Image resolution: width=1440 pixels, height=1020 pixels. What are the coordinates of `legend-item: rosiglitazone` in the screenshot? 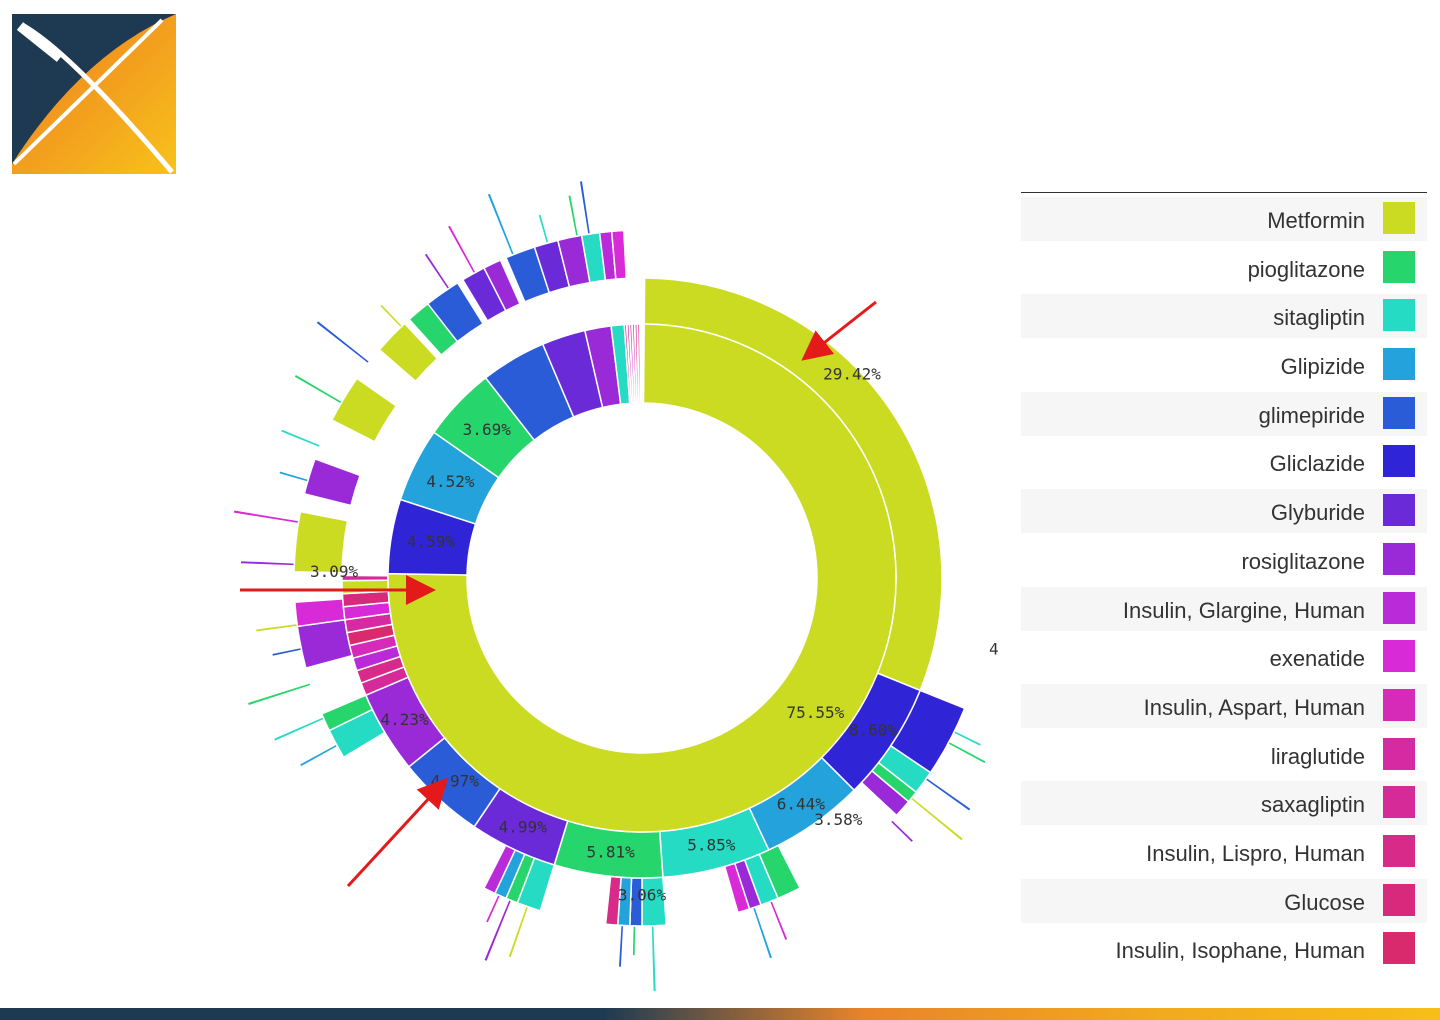 It's located at (1224, 559).